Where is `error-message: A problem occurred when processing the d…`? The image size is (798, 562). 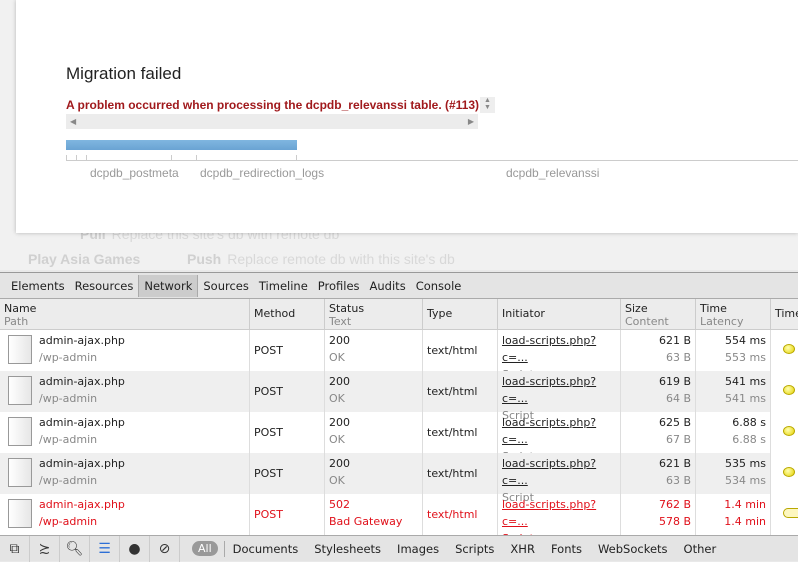
error-message: A problem occurred when processing the d… is located at coordinates (273, 105).